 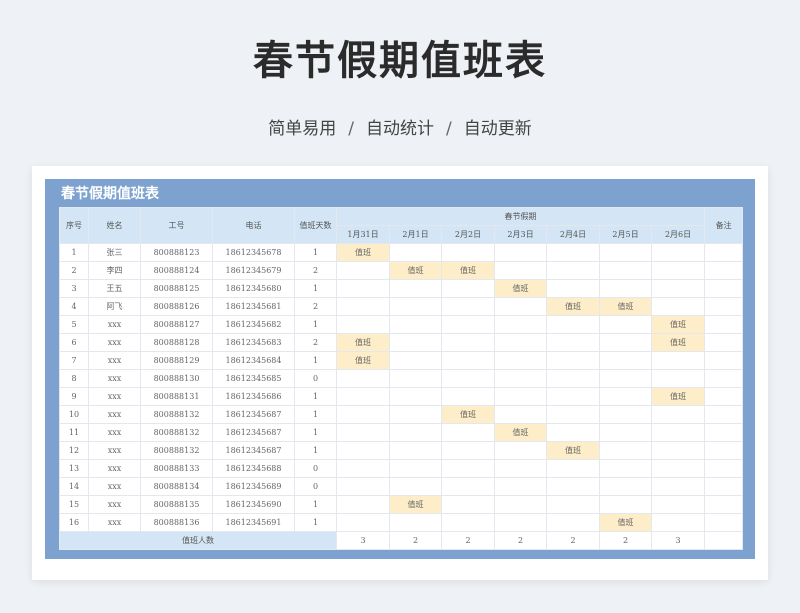 What do you see at coordinates (74, 414) in the screenshot?
I see `cell-index: 10` at bounding box center [74, 414].